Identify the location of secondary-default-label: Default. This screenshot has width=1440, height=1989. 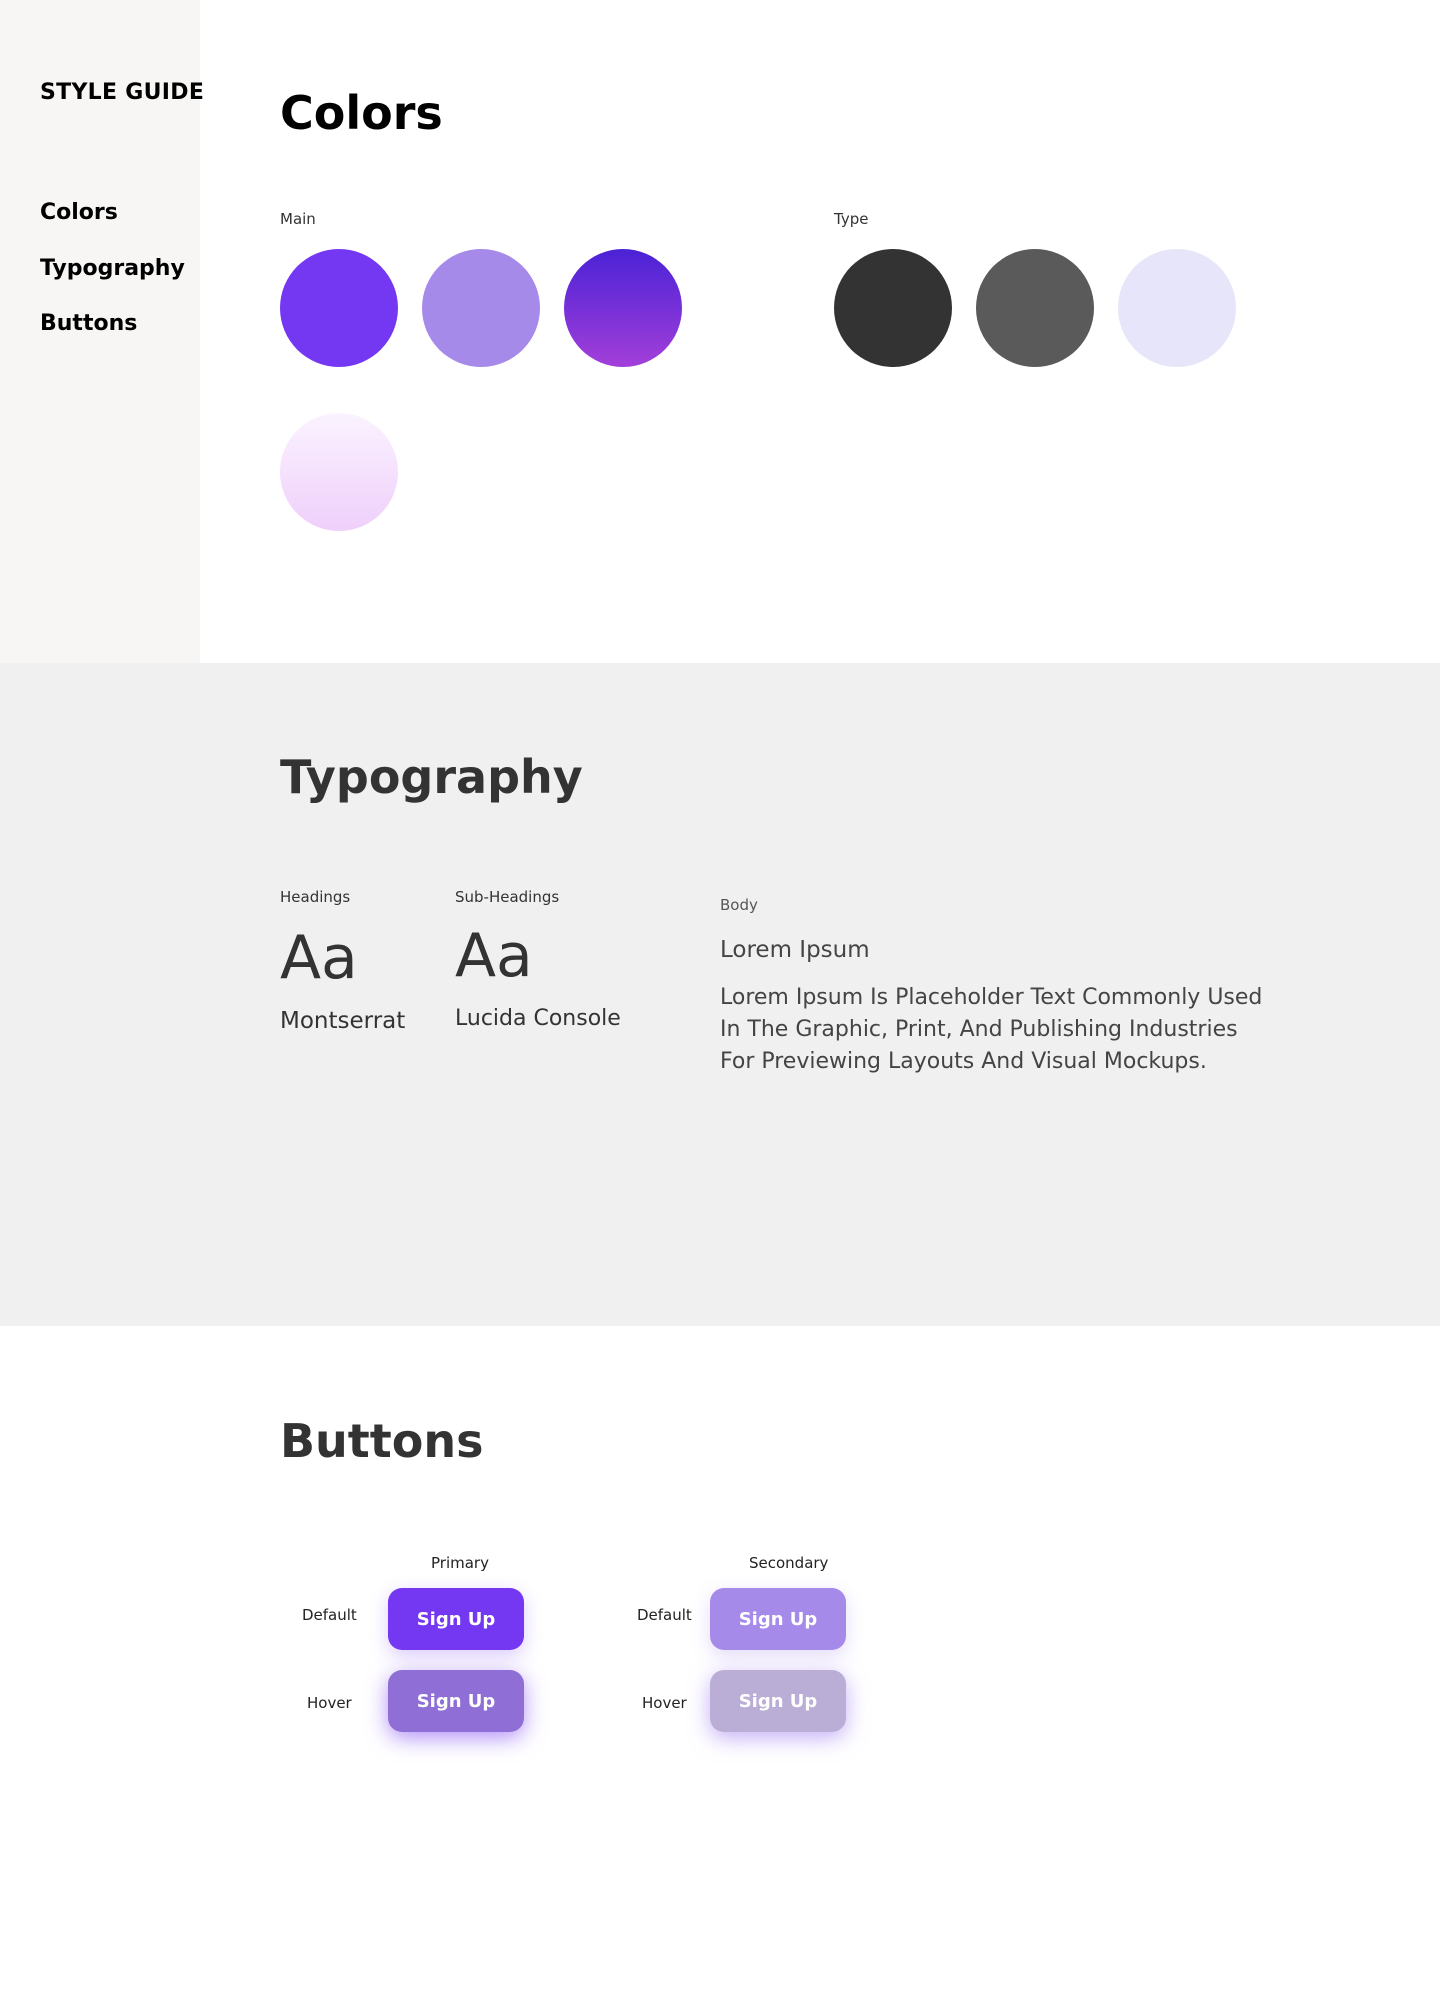
(664, 1615).